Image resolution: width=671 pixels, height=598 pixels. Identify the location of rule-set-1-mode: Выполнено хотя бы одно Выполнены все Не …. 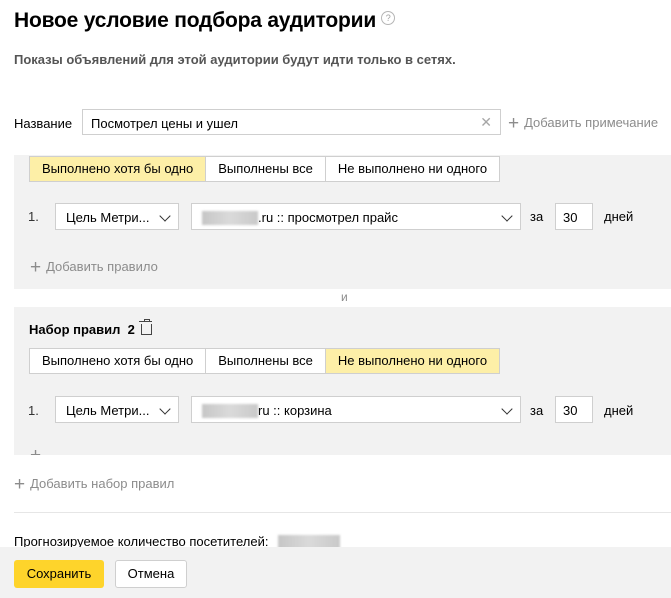
(265, 169).